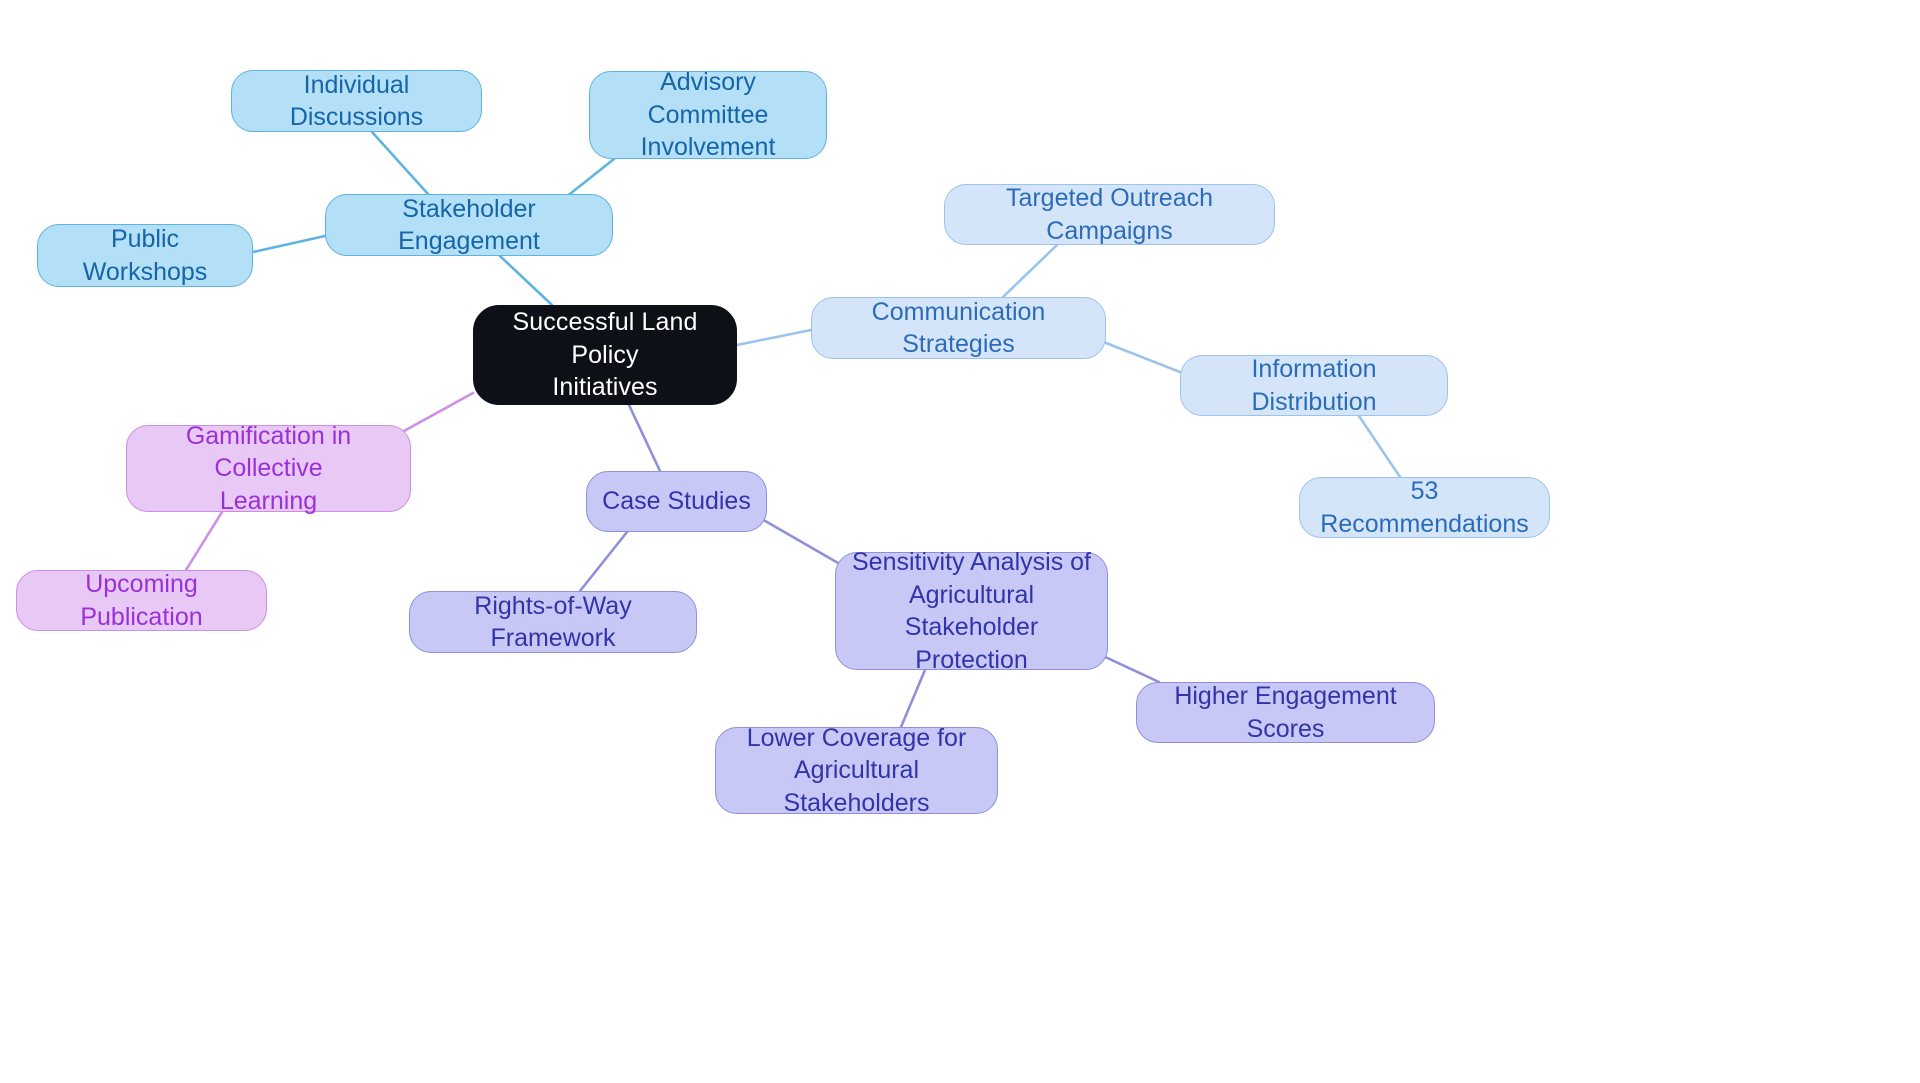 Image resolution: width=1920 pixels, height=1083 pixels. What do you see at coordinates (289, 244) in the screenshot?
I see `edge-stakeholder-engagement-to-public-workshops` at bounding box center [289, 244].